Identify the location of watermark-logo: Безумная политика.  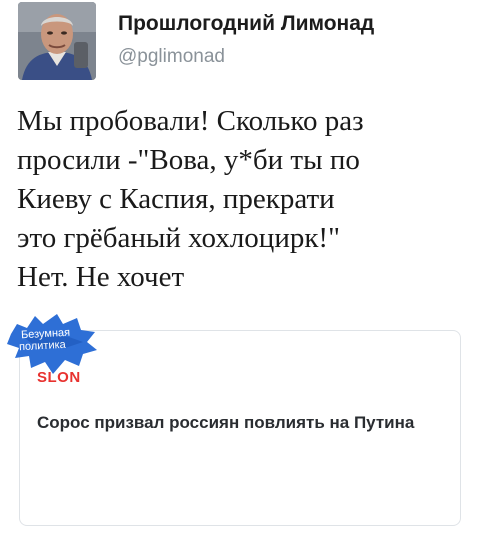
(53, 341).